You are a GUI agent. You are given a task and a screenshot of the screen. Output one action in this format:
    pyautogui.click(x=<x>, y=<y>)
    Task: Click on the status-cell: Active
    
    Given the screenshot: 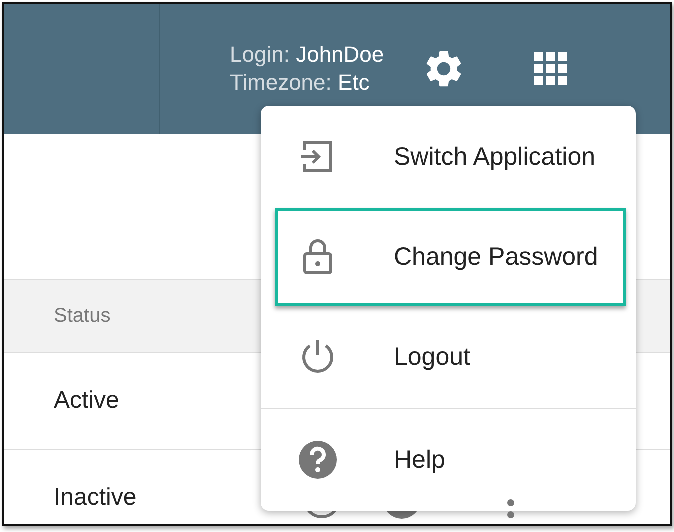 What is the action you would take?
    pyautogui.click(x=87, y=401)
    